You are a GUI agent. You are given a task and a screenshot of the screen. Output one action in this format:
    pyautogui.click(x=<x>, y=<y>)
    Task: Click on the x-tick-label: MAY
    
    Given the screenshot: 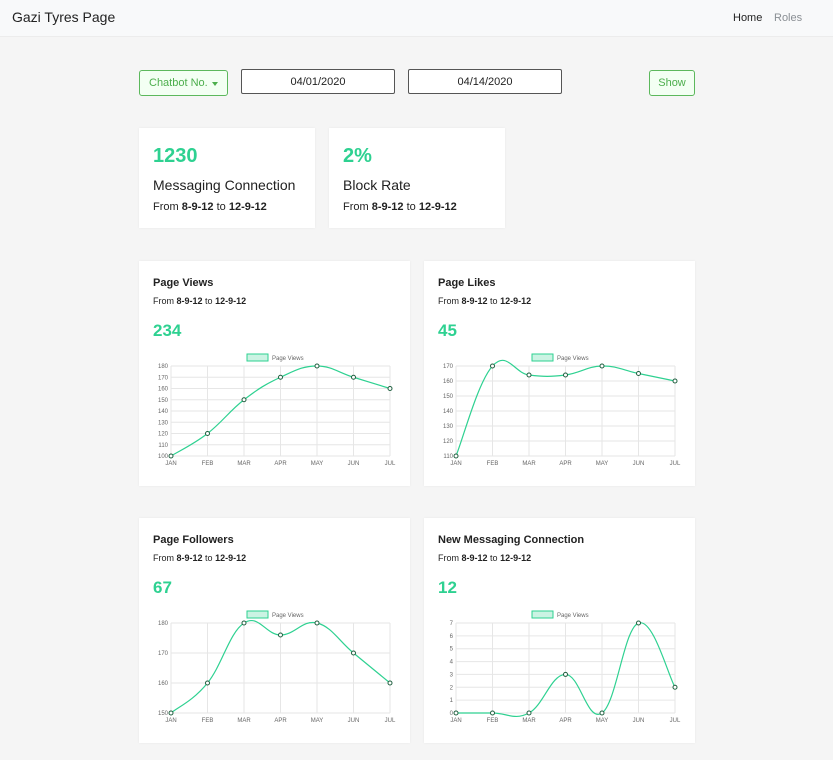 What is the action you would take?
    pyautogui.click(x=602, y=464)
    